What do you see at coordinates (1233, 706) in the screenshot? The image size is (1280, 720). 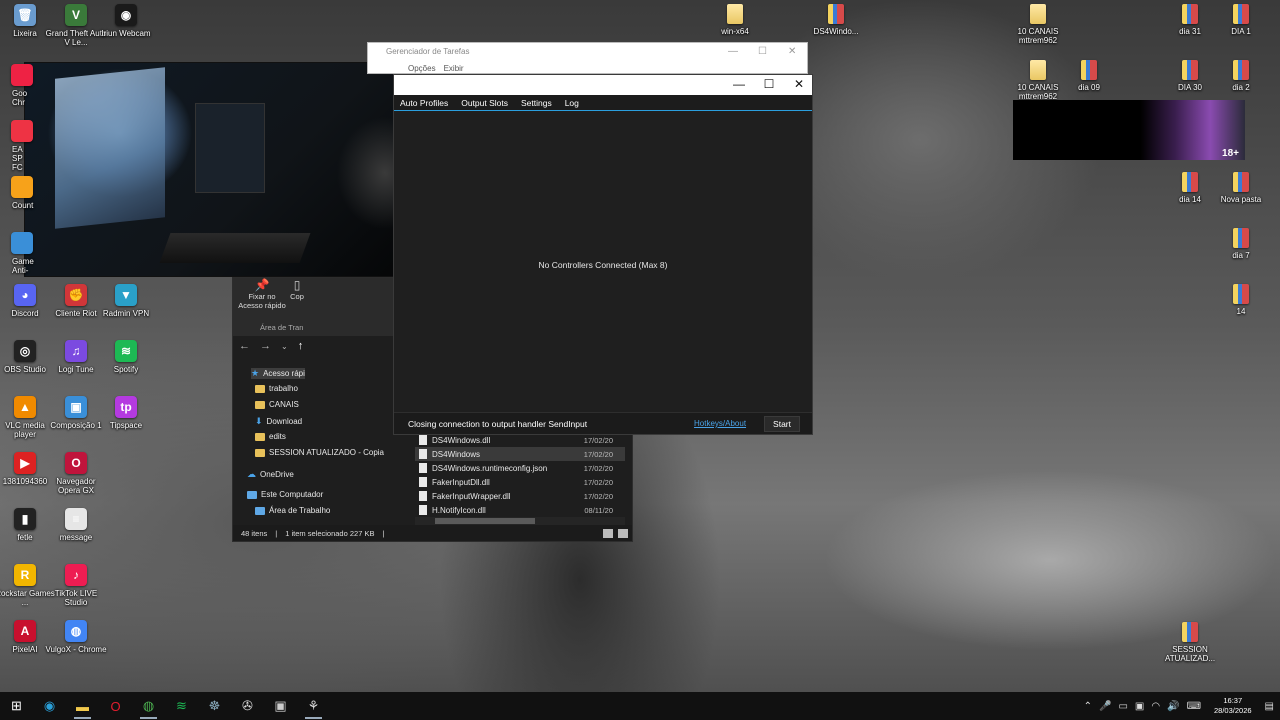 I see `clock: 16:37 28/03/2026` at bounding box center [1233, 706].